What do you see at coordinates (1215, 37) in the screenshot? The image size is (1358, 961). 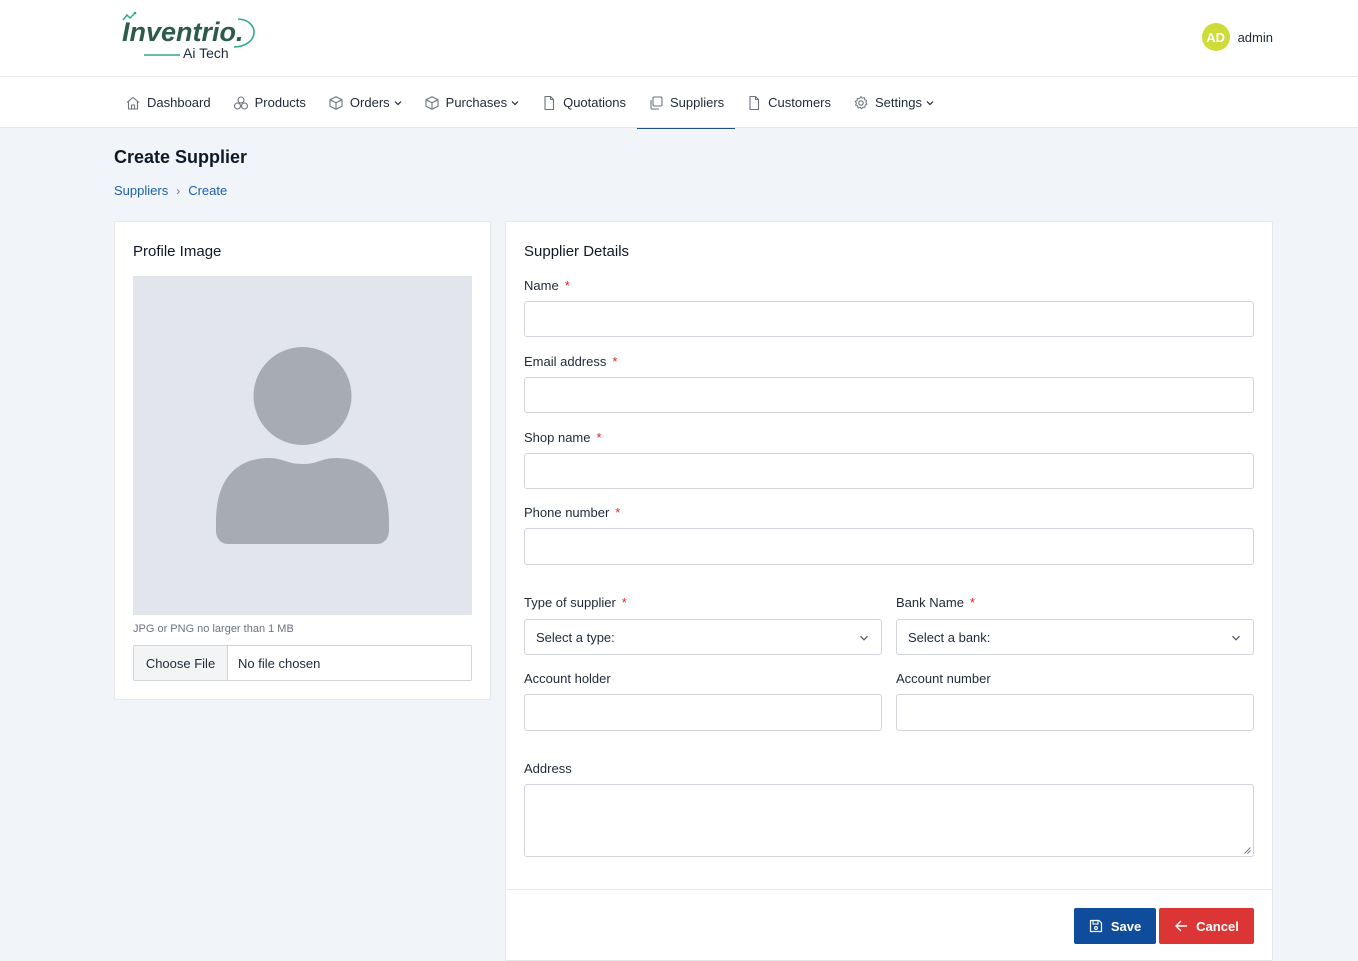 I see `avatar: AD` at bounding box center [1215, 37].